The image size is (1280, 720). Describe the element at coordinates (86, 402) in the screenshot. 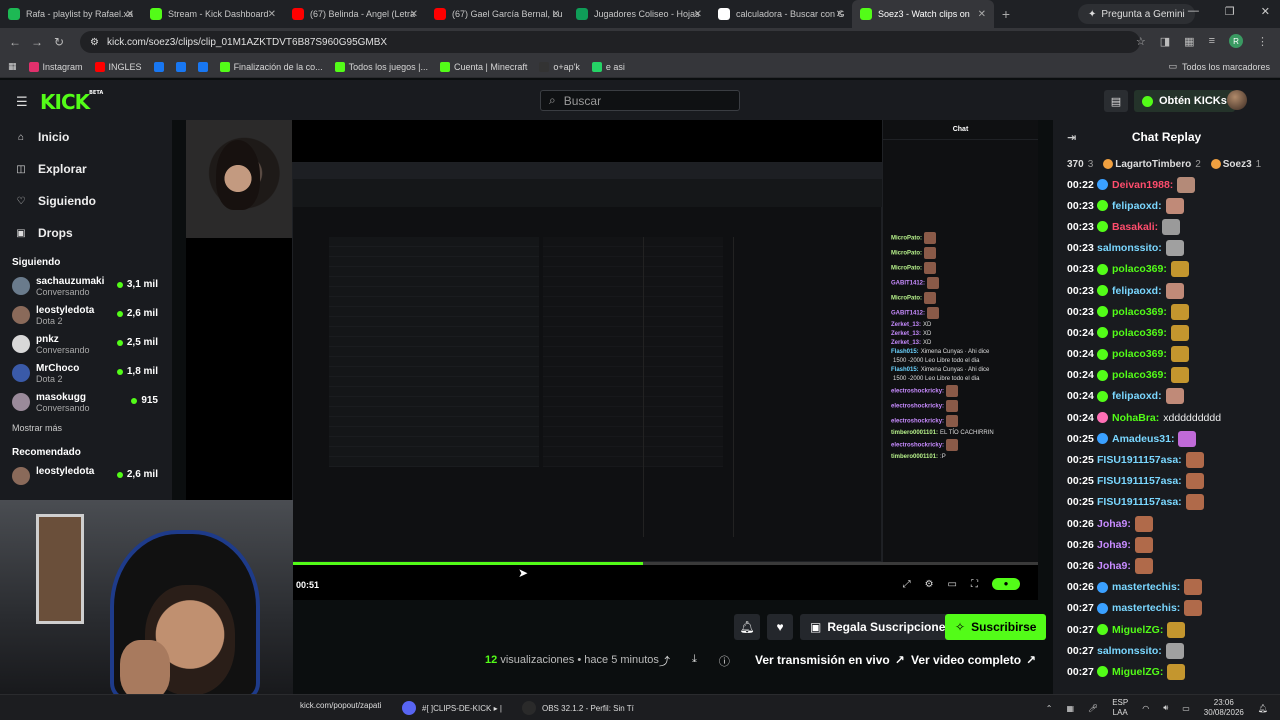

I see `channel-item: masokugg Conversando 915` at that location.